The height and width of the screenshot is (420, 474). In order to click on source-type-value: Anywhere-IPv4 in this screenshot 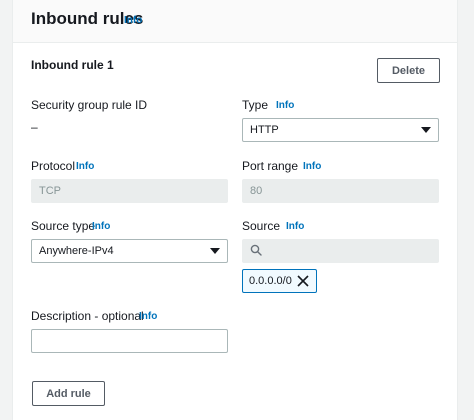, I will do `click(76, 251)`.